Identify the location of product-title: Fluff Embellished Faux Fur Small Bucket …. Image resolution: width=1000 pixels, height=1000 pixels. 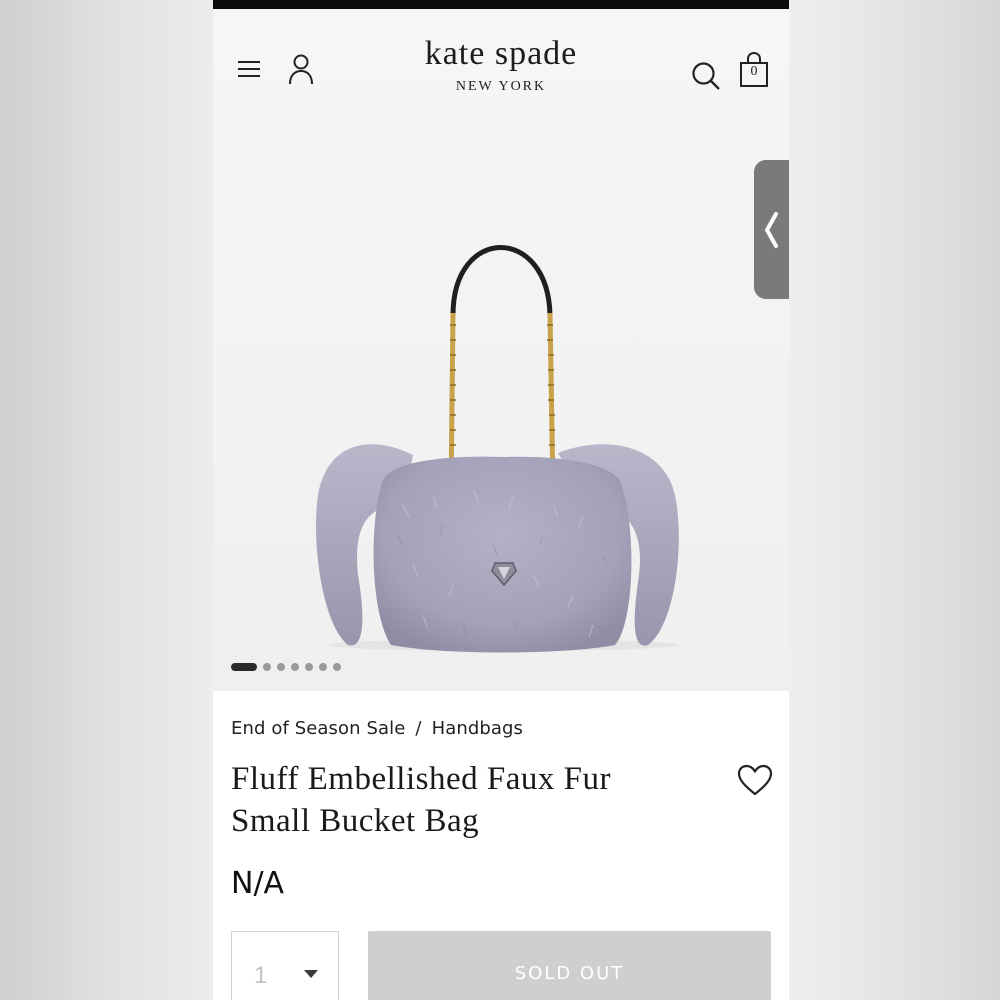
(461, 800).